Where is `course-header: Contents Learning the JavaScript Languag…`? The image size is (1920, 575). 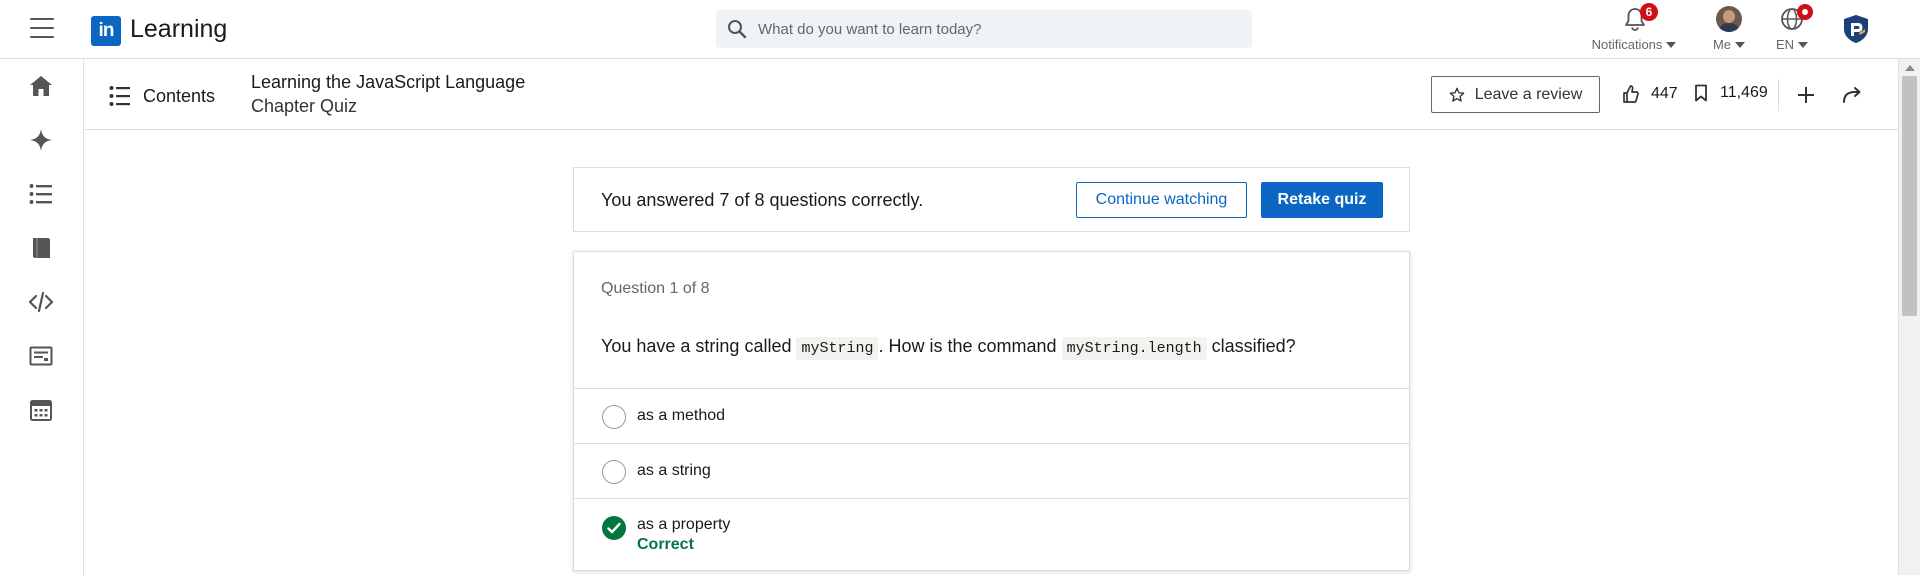
course-header: Contents Learning the JavaScript Languag… is located at coordinates (991, 94).